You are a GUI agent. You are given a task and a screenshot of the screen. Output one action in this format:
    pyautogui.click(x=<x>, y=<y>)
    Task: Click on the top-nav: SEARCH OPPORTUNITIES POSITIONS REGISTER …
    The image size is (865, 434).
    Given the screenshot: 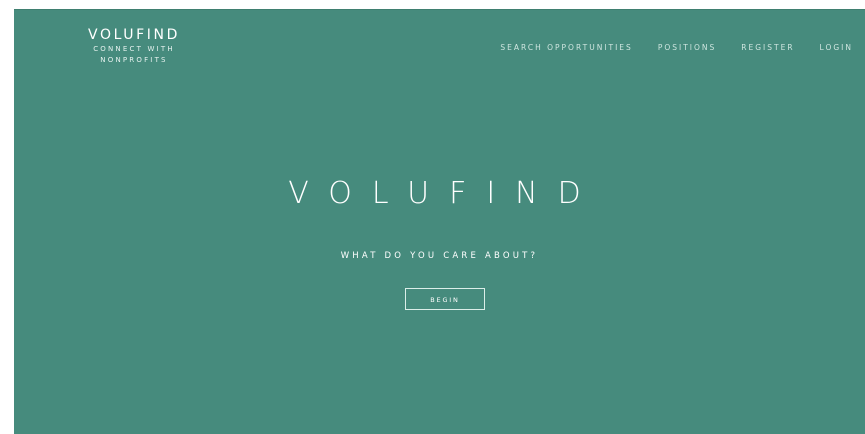 What is the action you would take?
    pyautogui.click(x=676, y=47)
    